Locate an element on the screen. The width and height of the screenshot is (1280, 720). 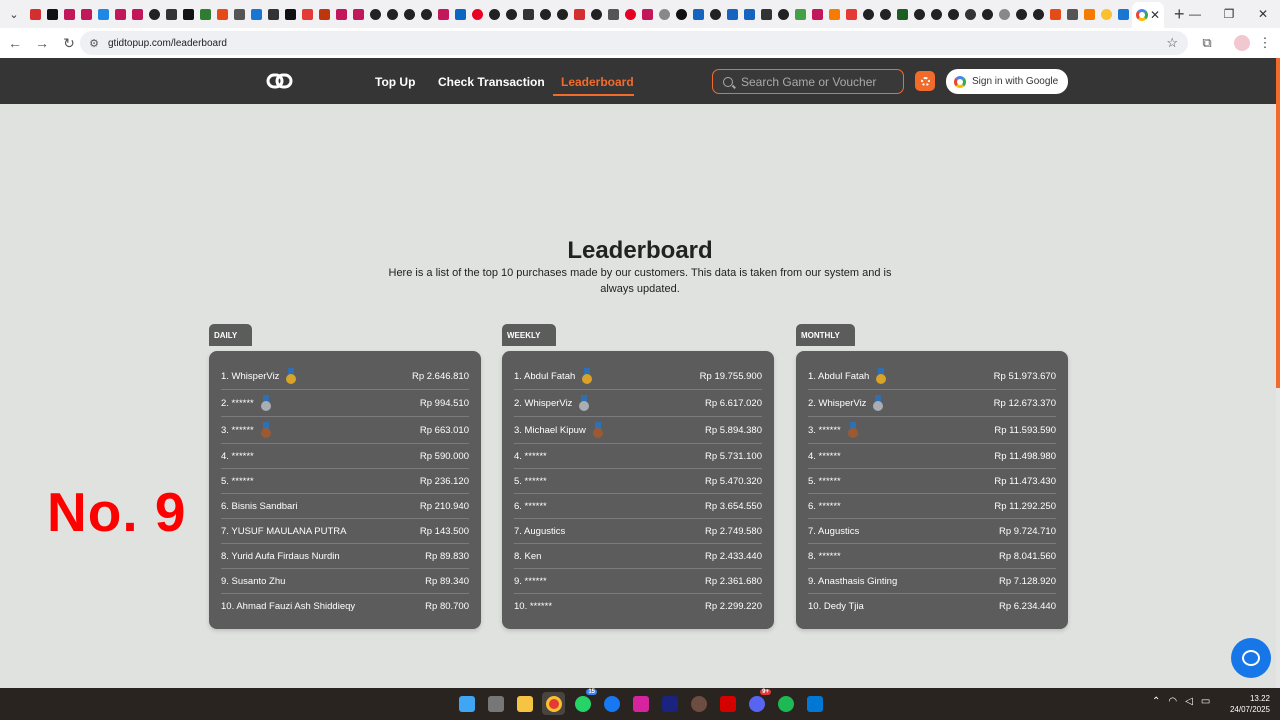
discord-icon: 9+ is located at coordinates (758, 702).